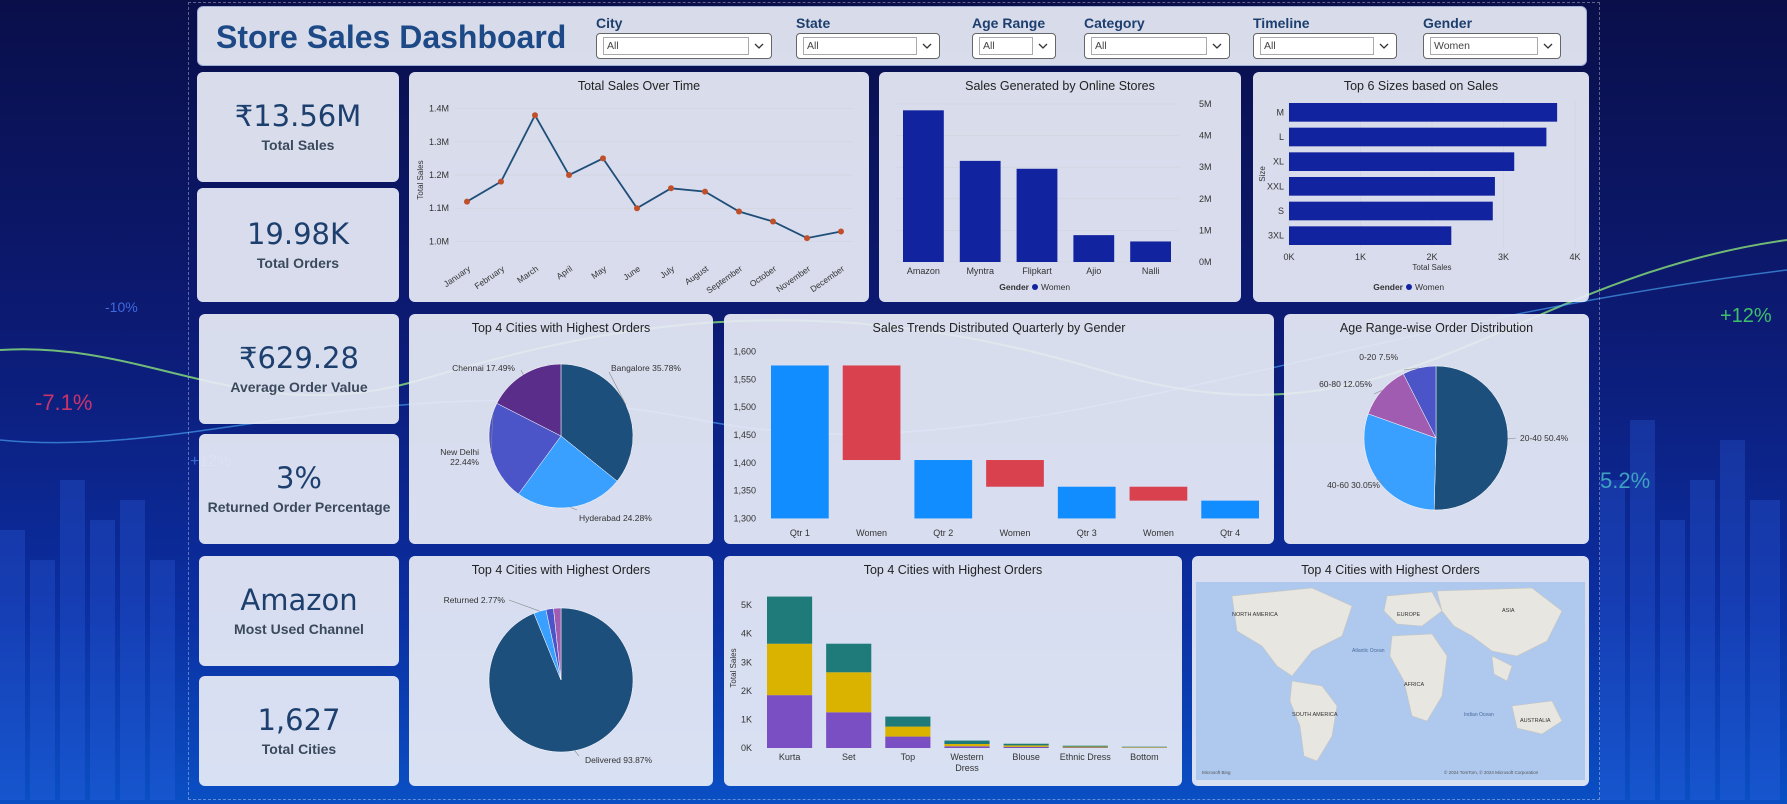 The image size is (1787, 804). Describe the element at coordinates (564, 272) in the screenshot. I see `x-tick-label: April` at that location.